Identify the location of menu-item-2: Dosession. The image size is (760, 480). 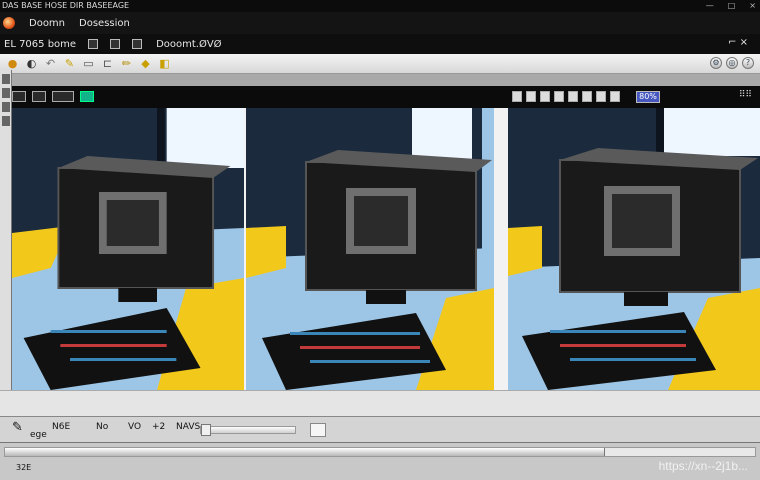
(104, 23).